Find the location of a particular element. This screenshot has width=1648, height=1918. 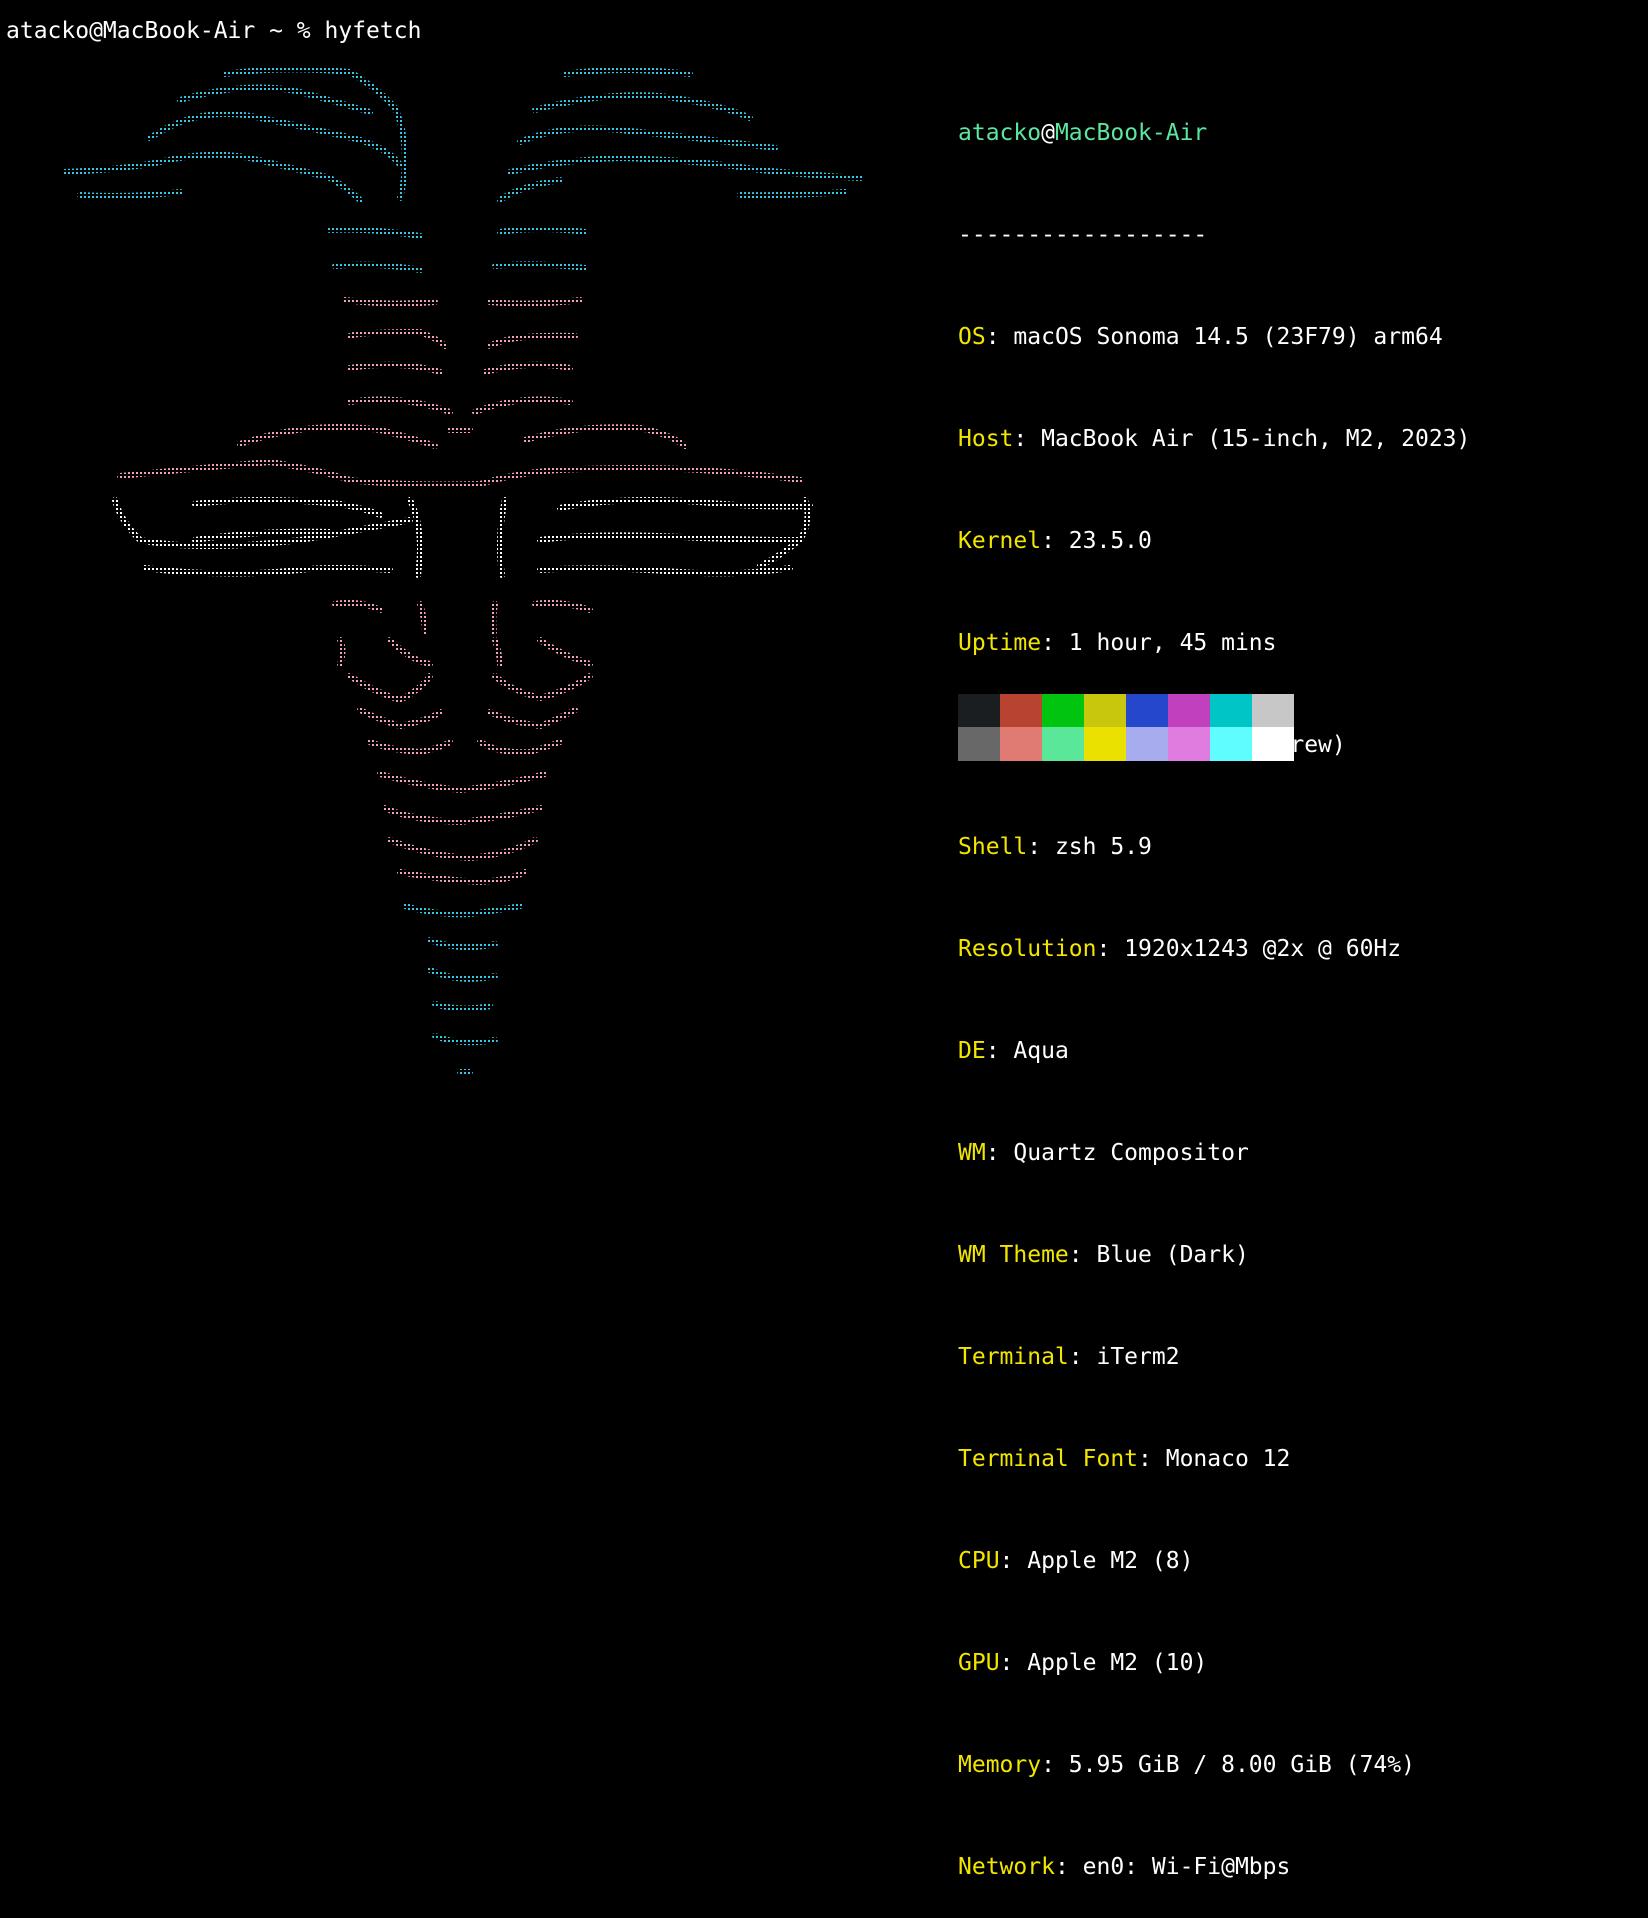

info-row-kernel: Kernel: 23.5.0 is located at coordinates (1214, 541).